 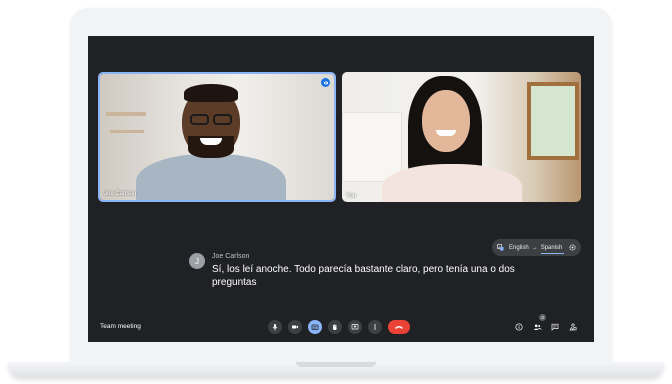 I want to click on chat-icon, so click(x=555, y=327).